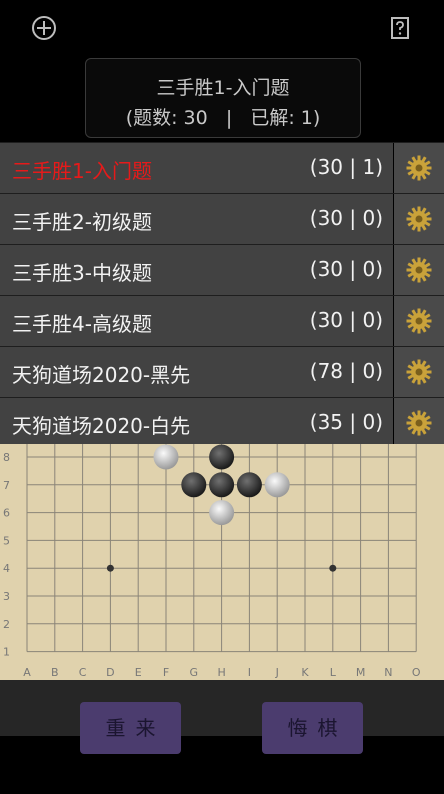  Describe the element at coordinates (222, 29) in the screenshot. I see `top-bar` at that location.